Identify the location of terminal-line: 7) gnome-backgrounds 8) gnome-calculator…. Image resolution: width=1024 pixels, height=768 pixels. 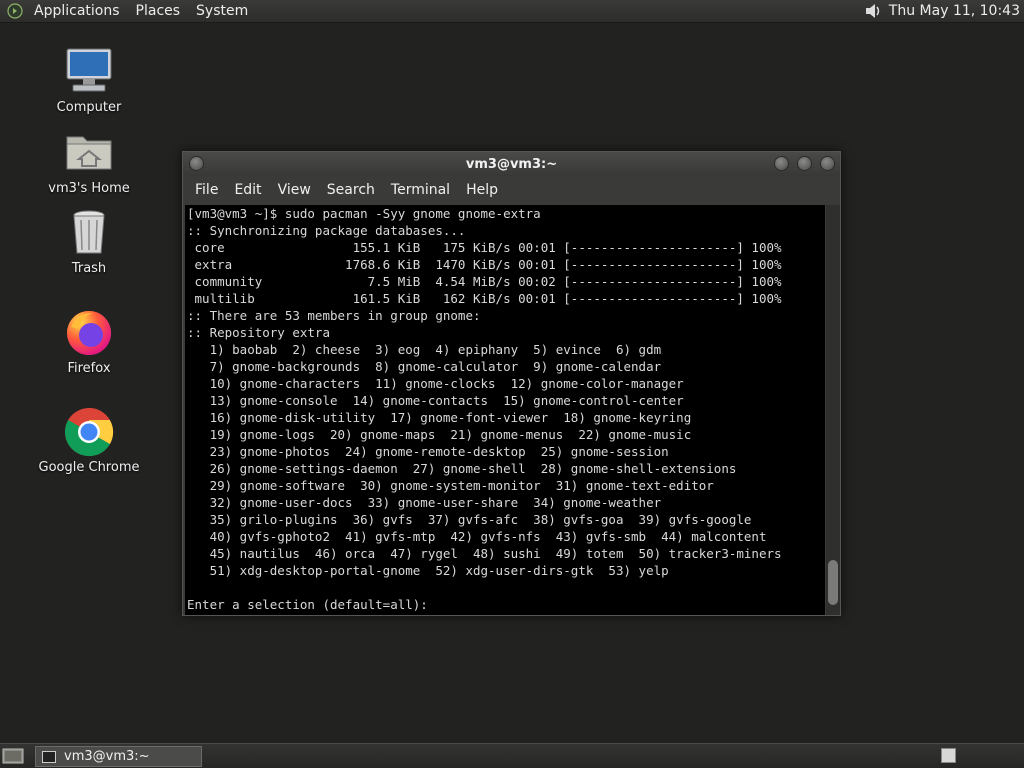
(424, 366).